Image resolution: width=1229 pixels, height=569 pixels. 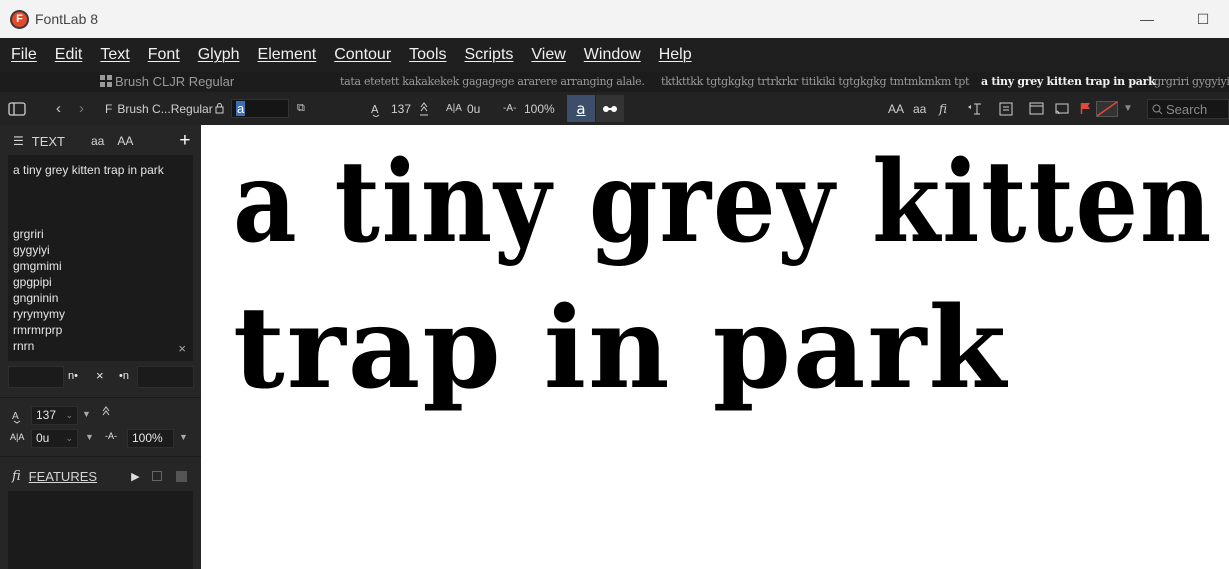 What do you see at coordinates (219, 108) in the screenshot?
I see `lock-icon` at bounding box center [219, 108].